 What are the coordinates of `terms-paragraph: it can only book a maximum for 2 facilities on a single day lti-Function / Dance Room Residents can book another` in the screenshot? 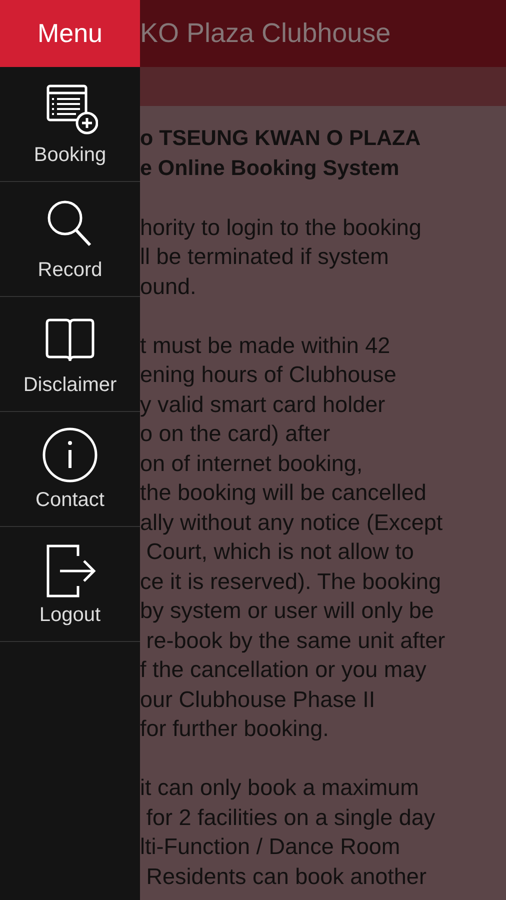 It's located at (288, 832).